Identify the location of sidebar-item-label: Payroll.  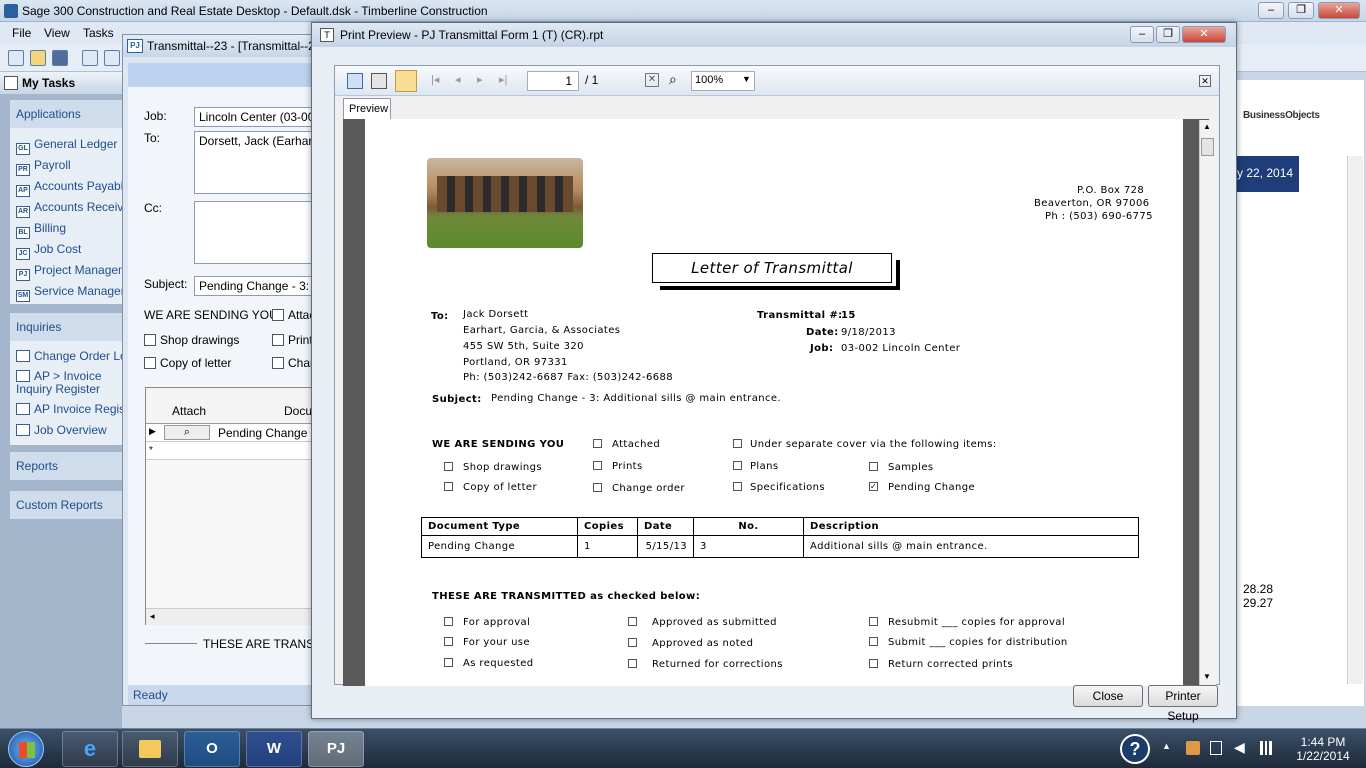
(52, 165).